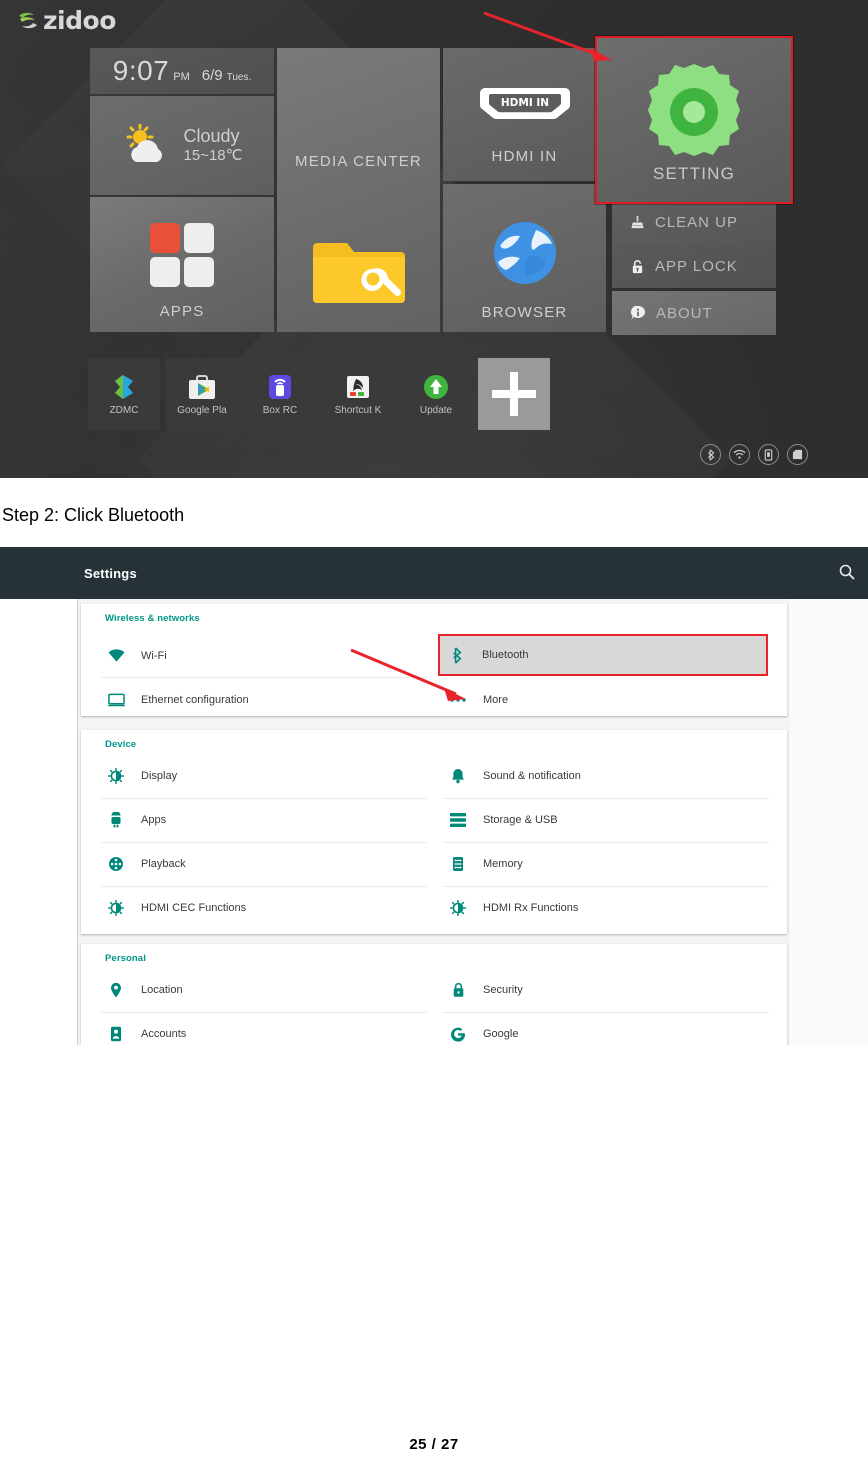  I want to click on bell-icon, so click(458, 776).